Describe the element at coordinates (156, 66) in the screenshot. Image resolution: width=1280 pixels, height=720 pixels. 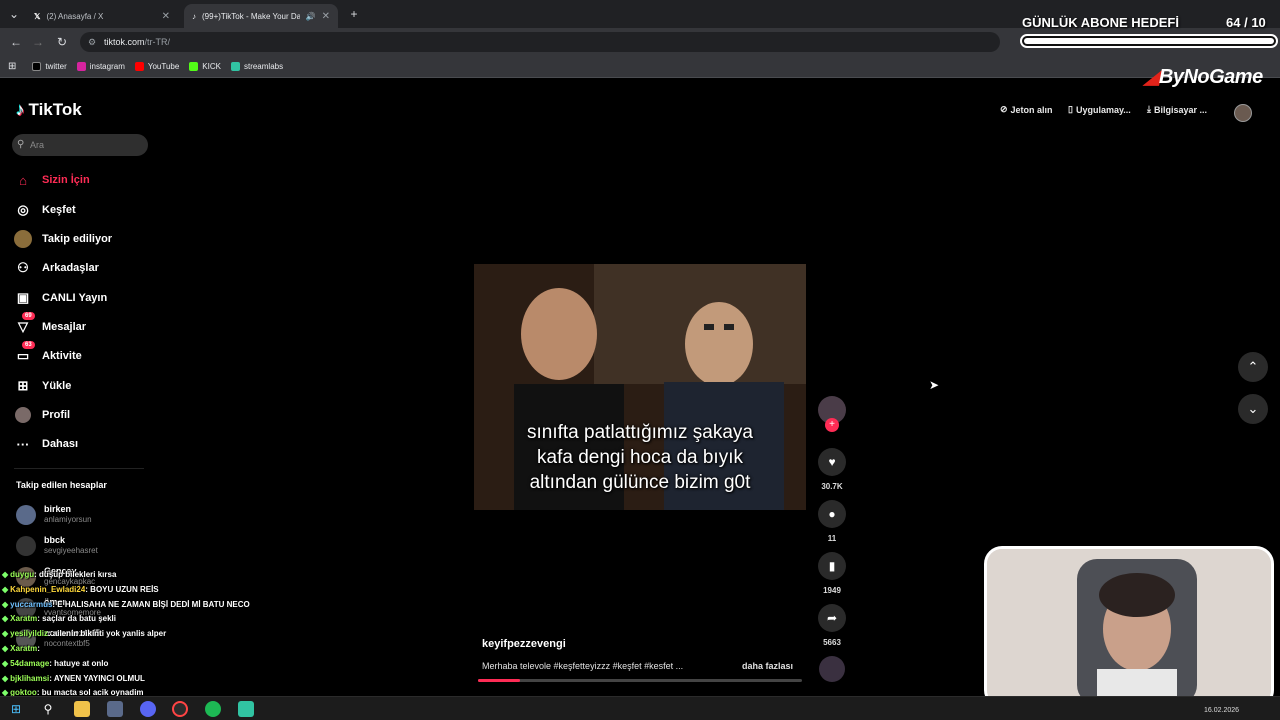
I see `bookmark-youtube: YouTube` at that location.